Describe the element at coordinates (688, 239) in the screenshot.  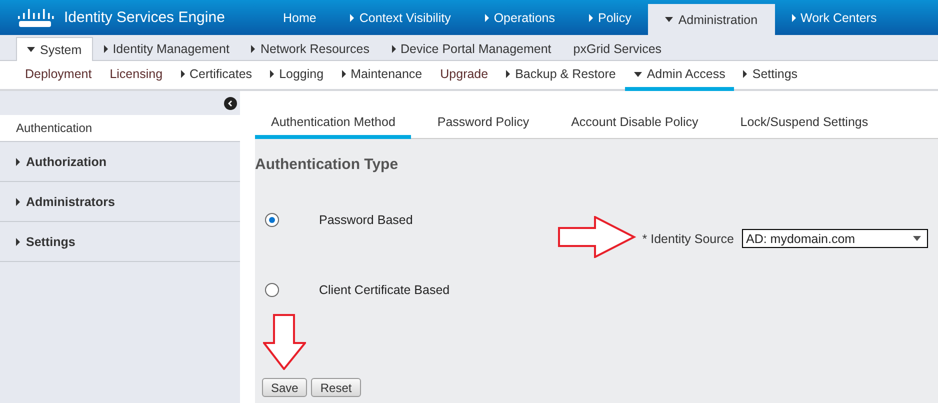
I see `field-label: * Identity Source` at that location.